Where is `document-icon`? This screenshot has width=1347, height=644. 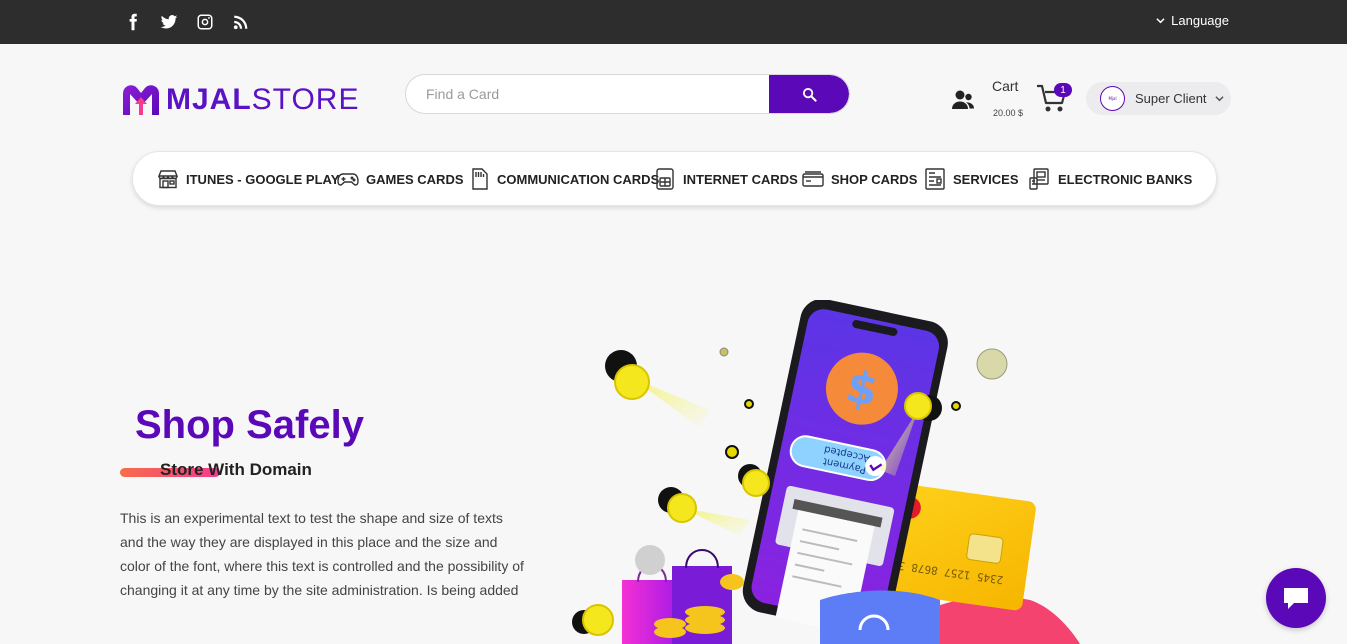
document-icon is located at coordinates (935, 179).